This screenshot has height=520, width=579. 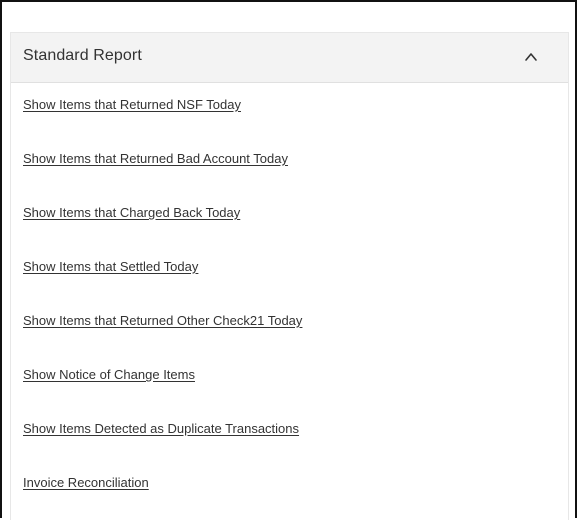 I want to click on standard-report-header: Standard Report, so click(x=289, y=58).